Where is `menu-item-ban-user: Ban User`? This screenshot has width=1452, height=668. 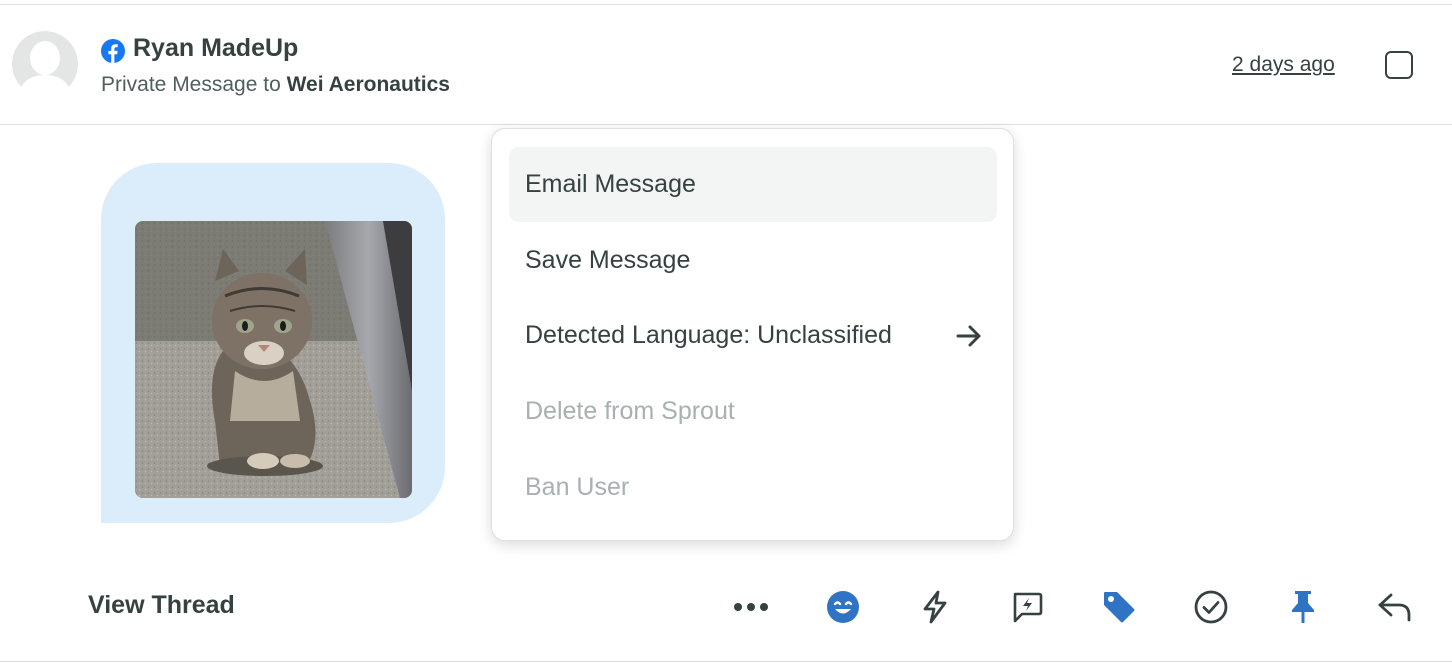
menu-item-ban-user: Ban User is located at coordinates (753, 487).